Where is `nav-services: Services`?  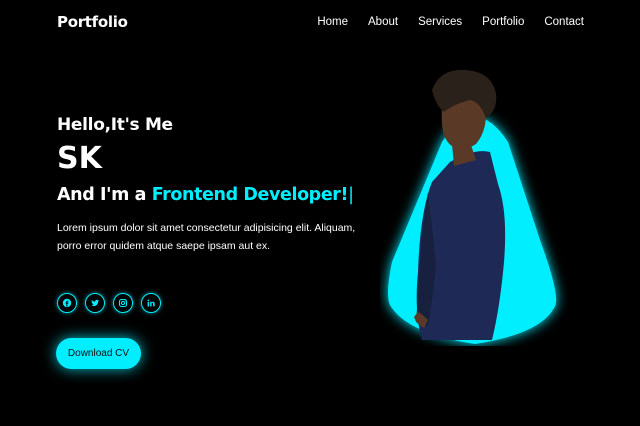 nav-services: Services is located at coordinates (440, 22).